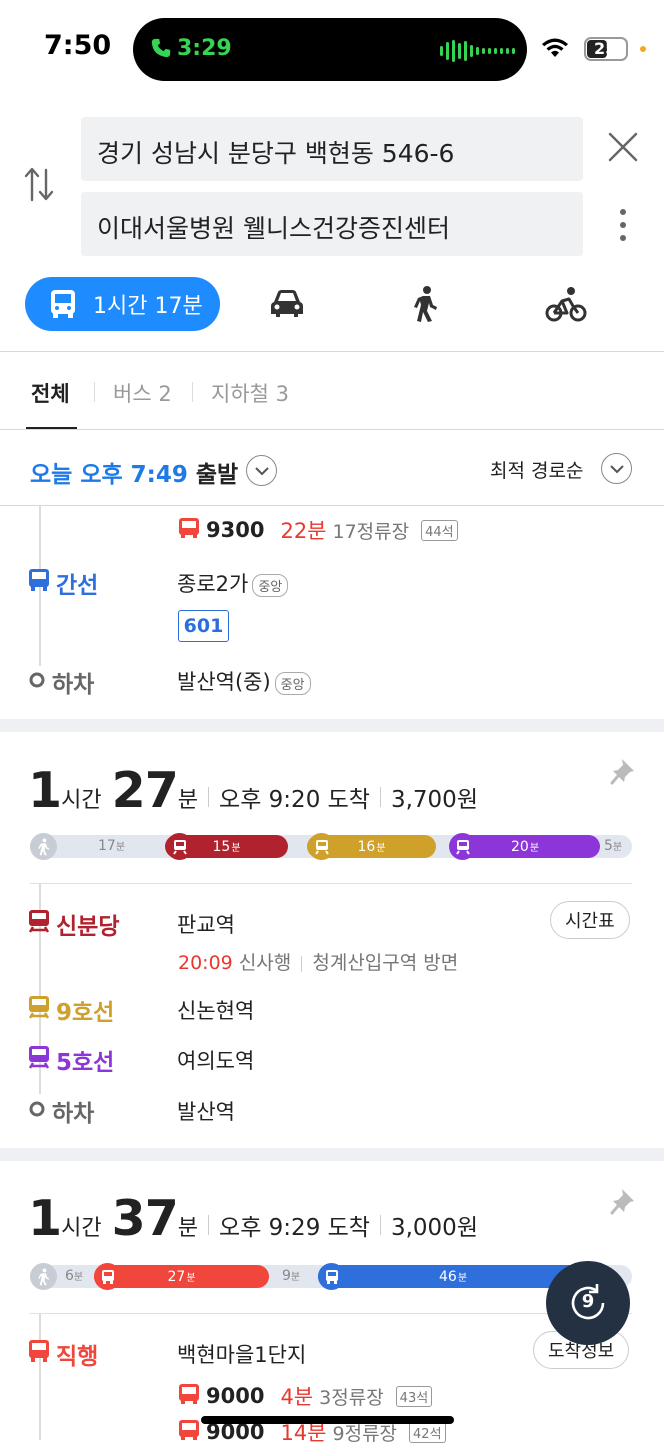 This screenshot has height=1447, width=664. I want to click on section-gap, so click(332, 725).